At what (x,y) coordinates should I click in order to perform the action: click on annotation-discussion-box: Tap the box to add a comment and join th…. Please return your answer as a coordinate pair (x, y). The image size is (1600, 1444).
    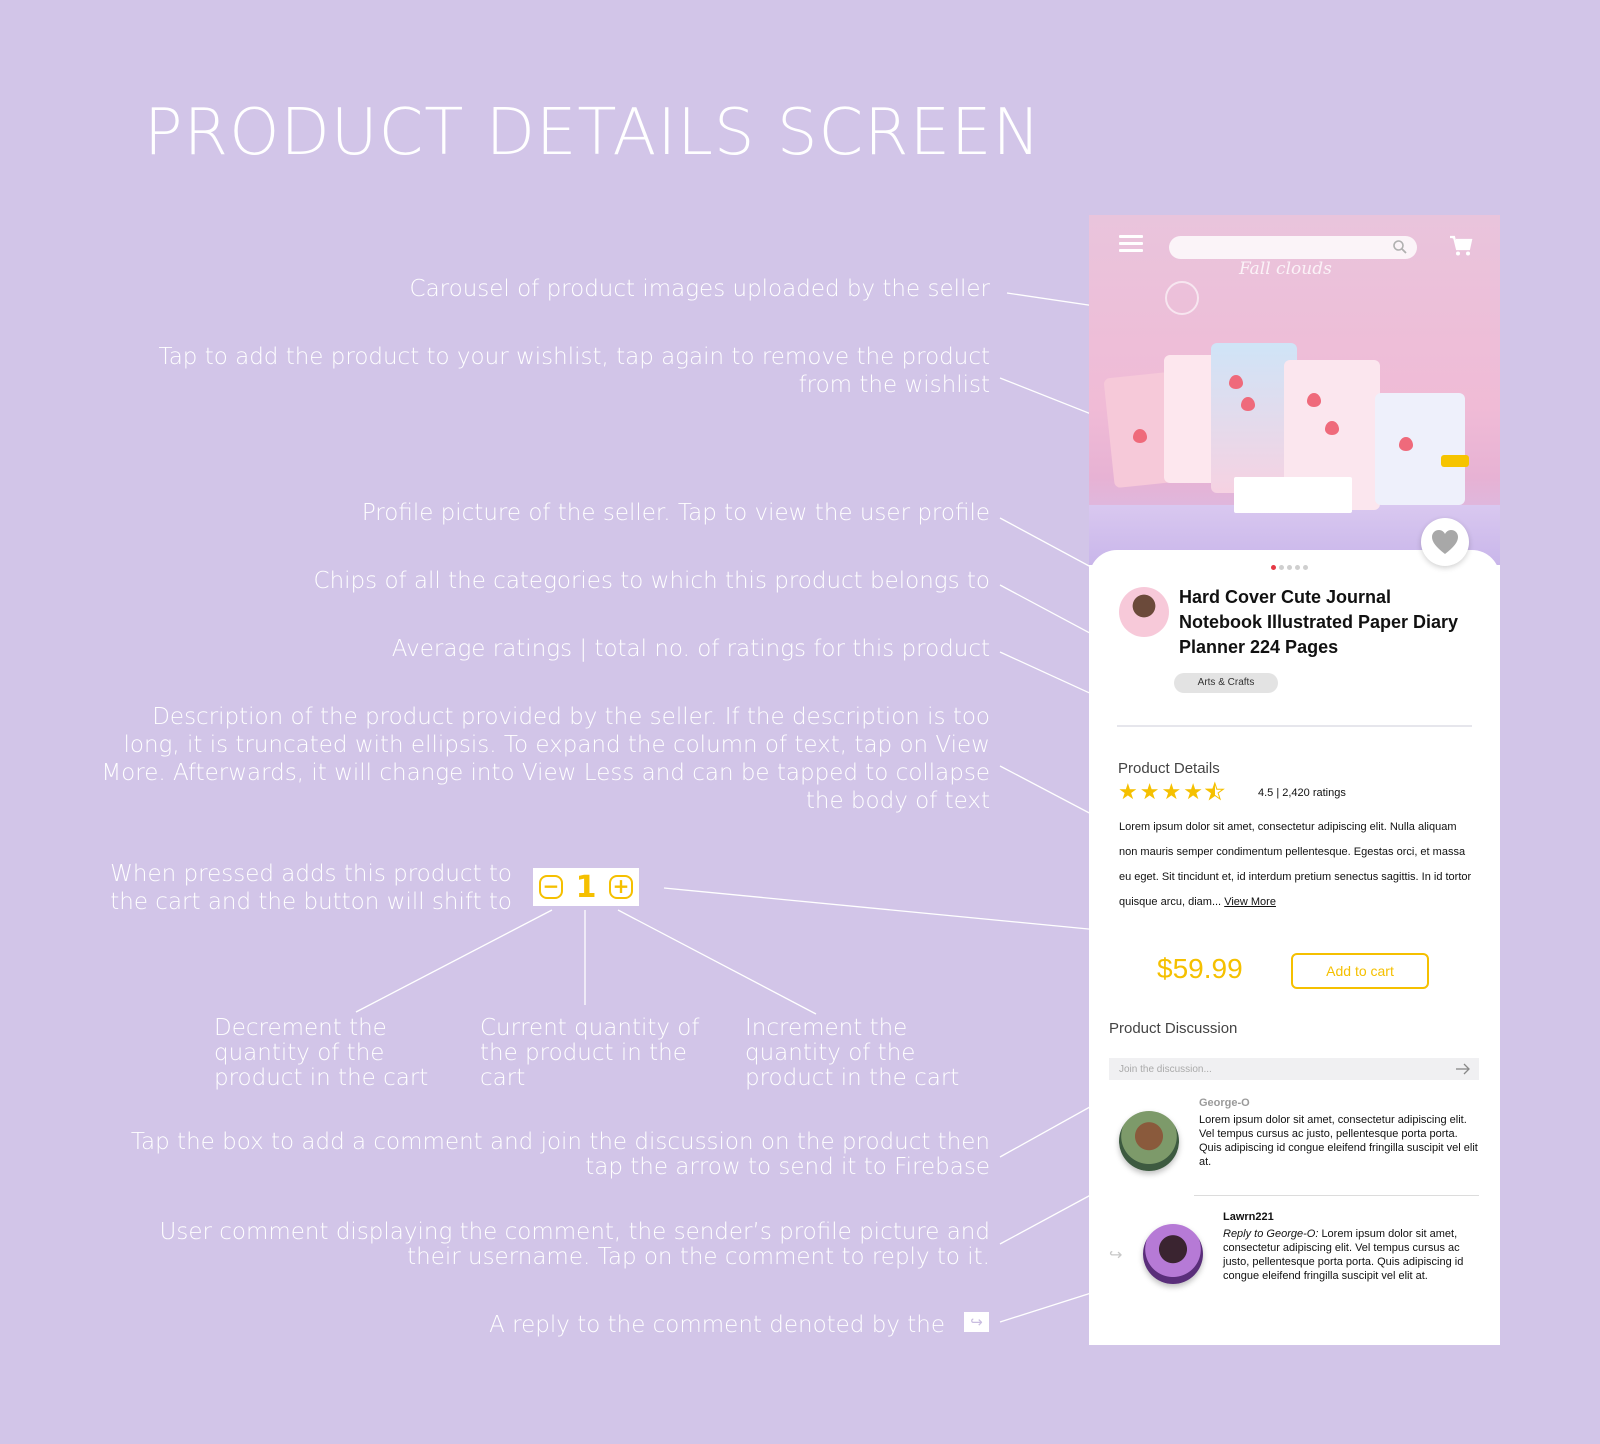
    Looking at the image, I should click on (560, 1154).